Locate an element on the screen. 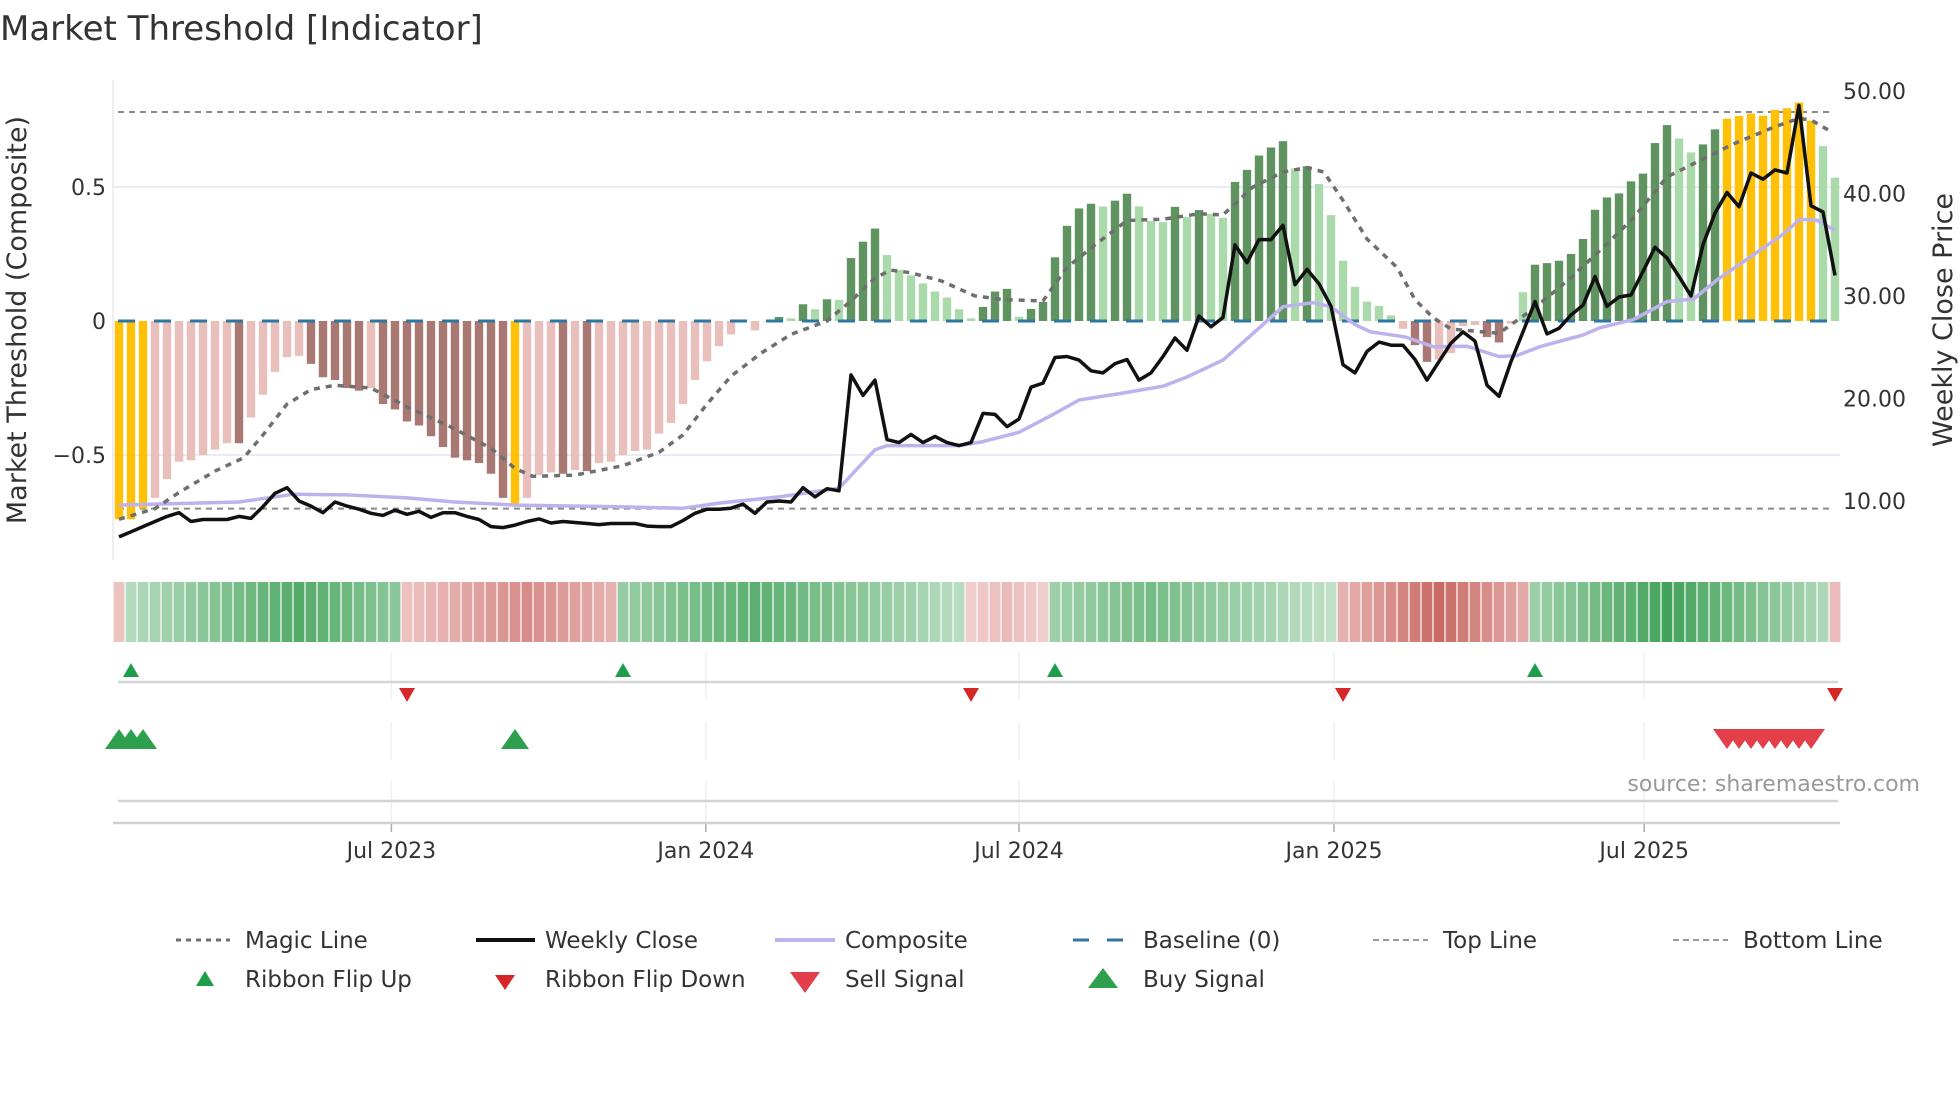  legend-item-top-line: Top Line is located at coordinates (1455, 941).